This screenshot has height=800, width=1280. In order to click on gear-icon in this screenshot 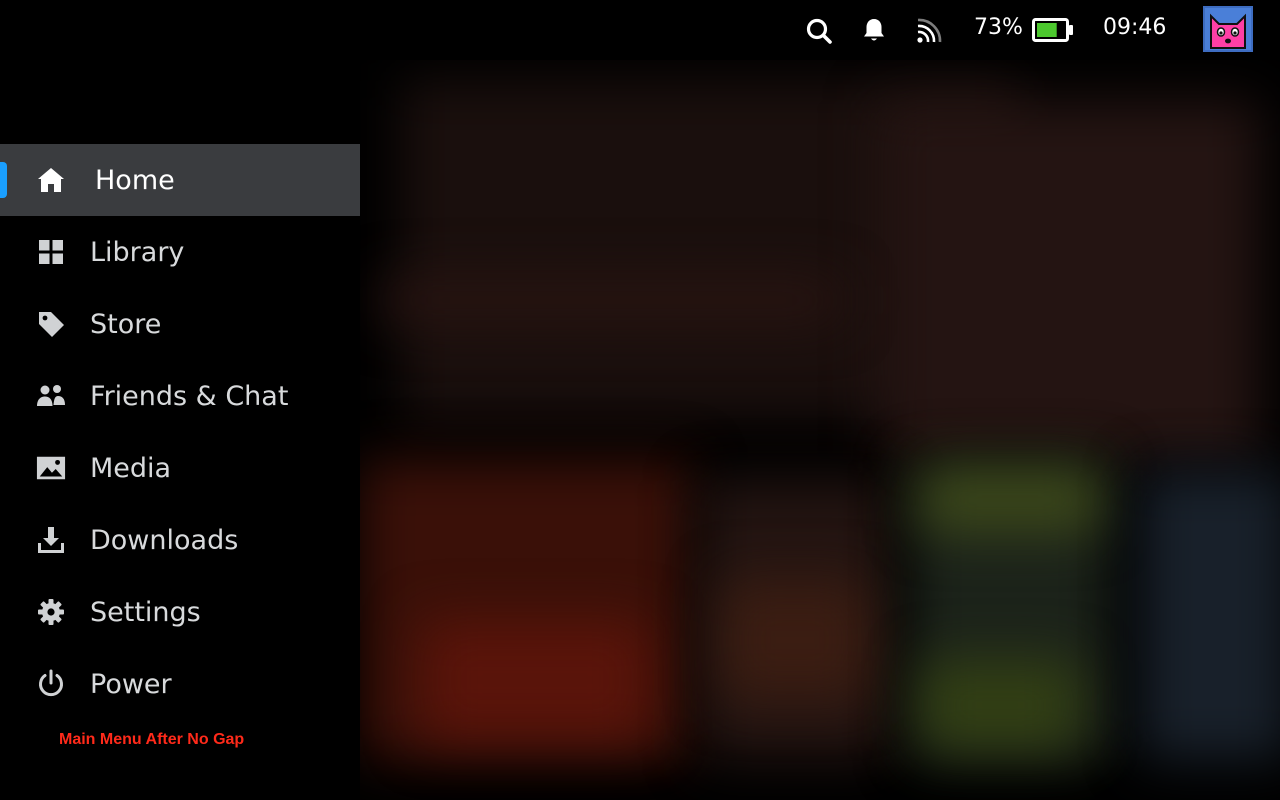, I will do `click(51, 612)`.